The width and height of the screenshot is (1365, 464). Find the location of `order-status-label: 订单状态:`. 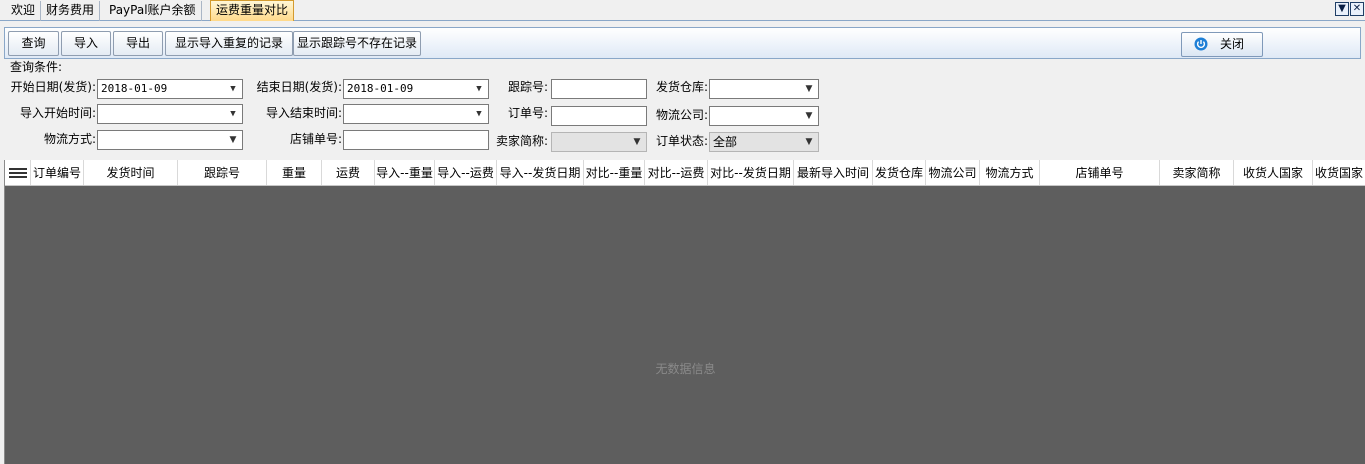

order-status-label: 订单状态: is located at coordinates (681, 141).